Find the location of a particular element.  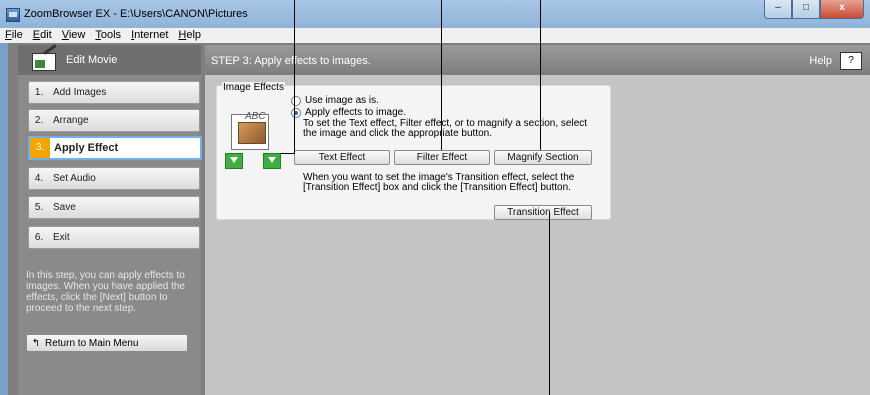

magnify-section-button: Magnify Section is located at coordinates (543, 157).